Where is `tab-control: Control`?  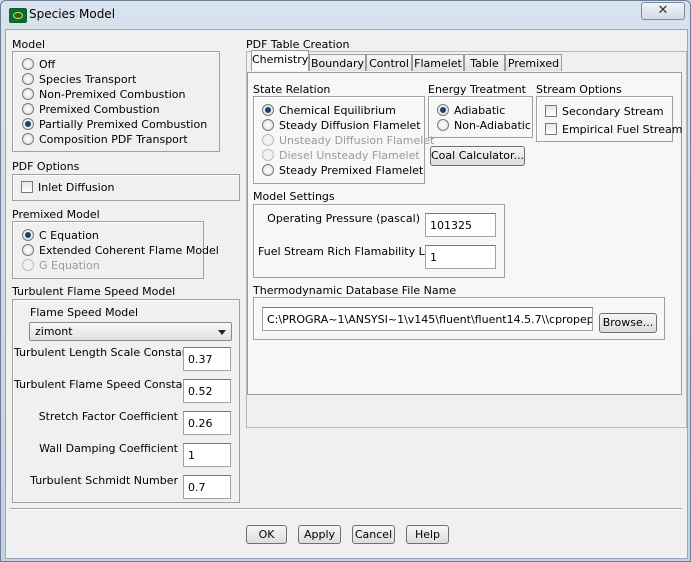 tab-control: Control is located at coordinates (389, 62).